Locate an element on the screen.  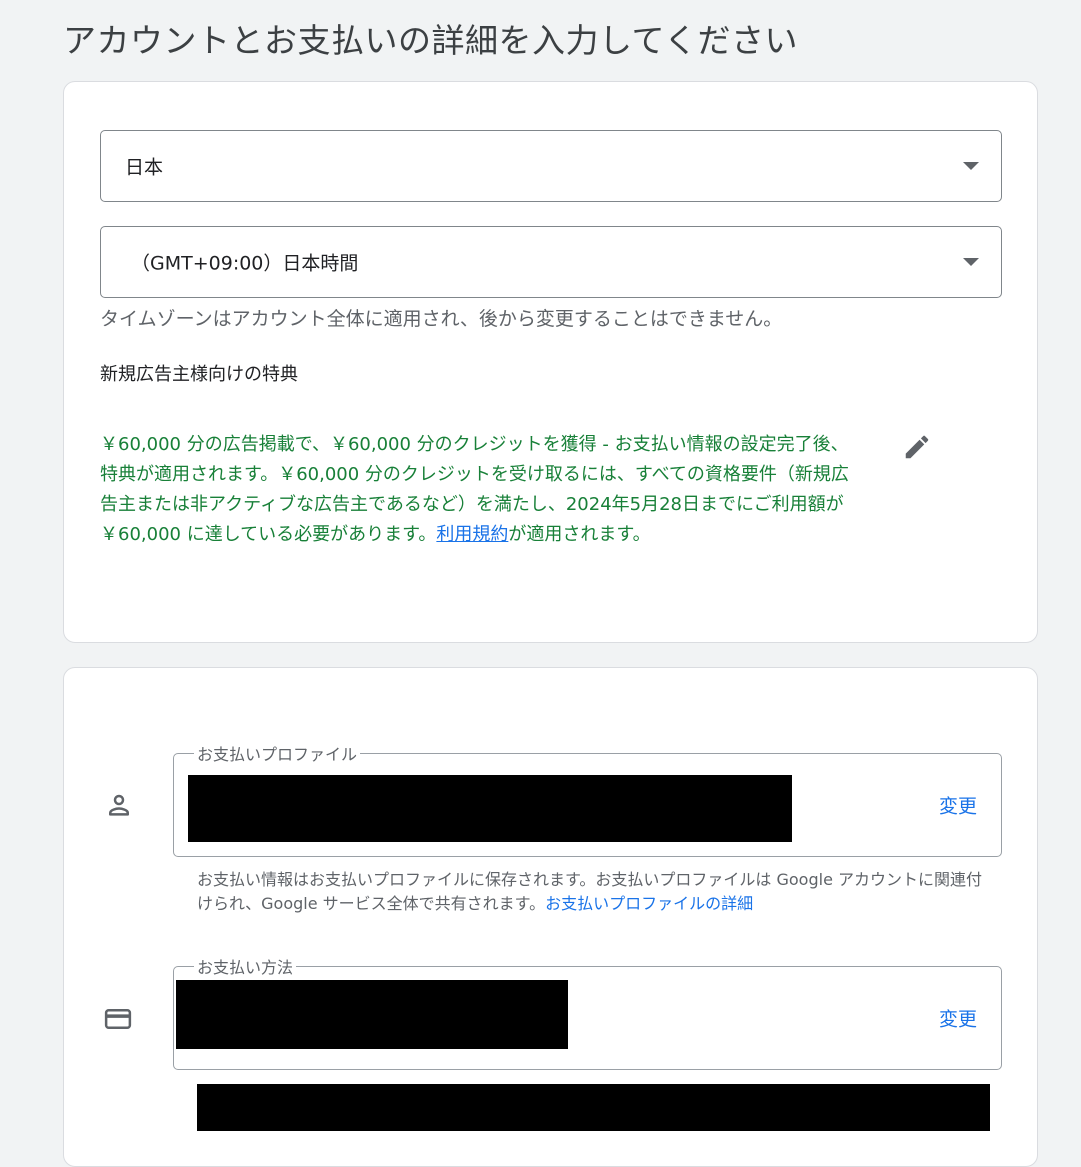
change-payment-method-button: 変更 is located at coordinates (958, 1018).